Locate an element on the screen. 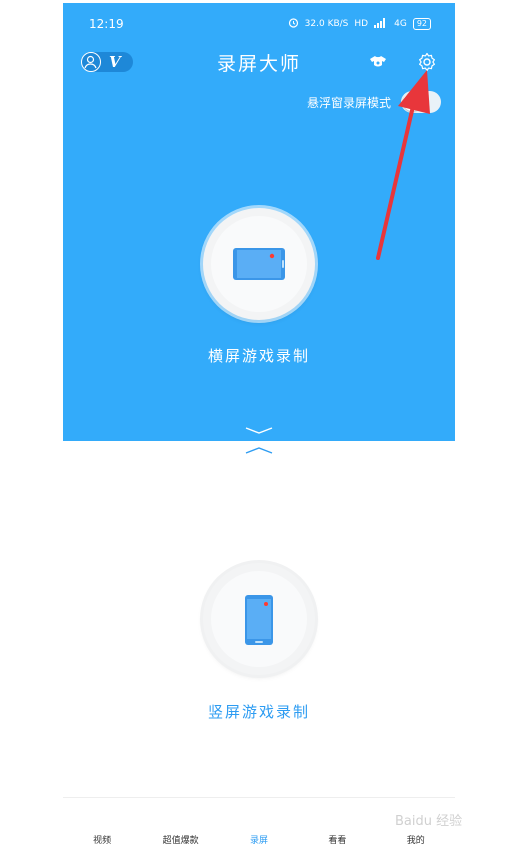 The image size is (526, 862). bottom-tab-bar: 视频 超值爆款 录屏 看看 我的 is located at coordinates (259, 843).